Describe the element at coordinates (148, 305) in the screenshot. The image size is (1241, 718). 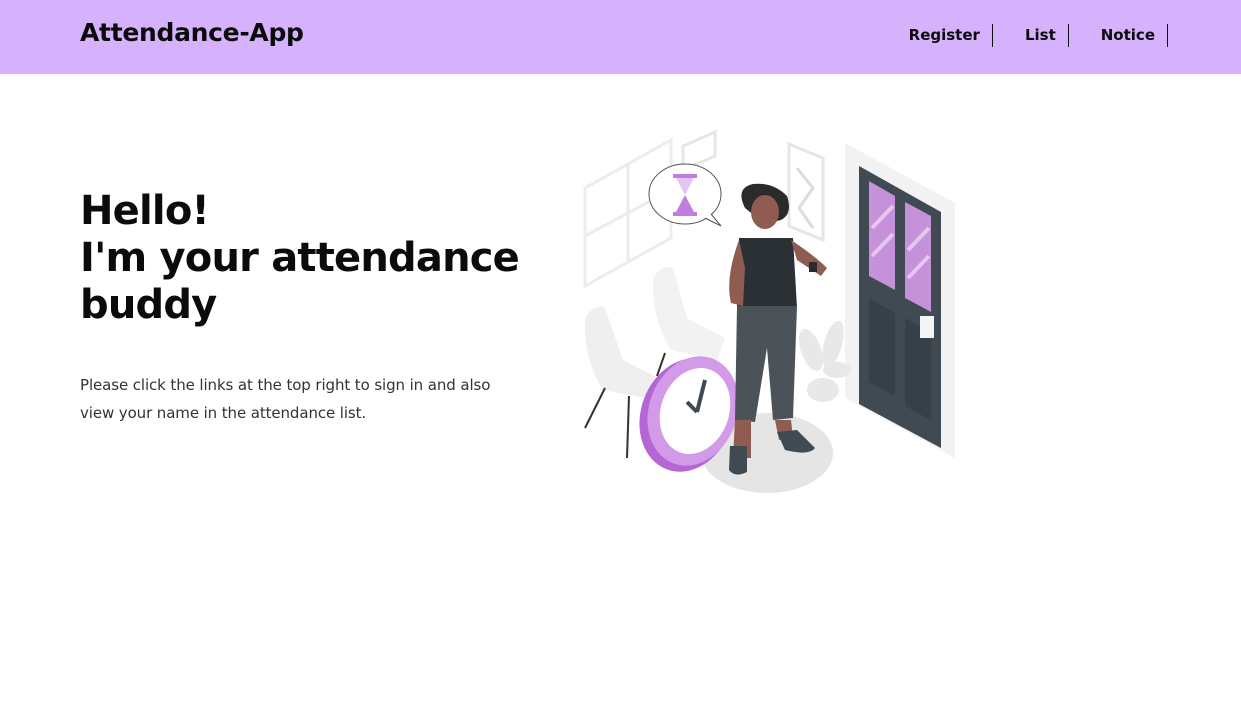
I see `hero-title-line-3: buddy` at that location.